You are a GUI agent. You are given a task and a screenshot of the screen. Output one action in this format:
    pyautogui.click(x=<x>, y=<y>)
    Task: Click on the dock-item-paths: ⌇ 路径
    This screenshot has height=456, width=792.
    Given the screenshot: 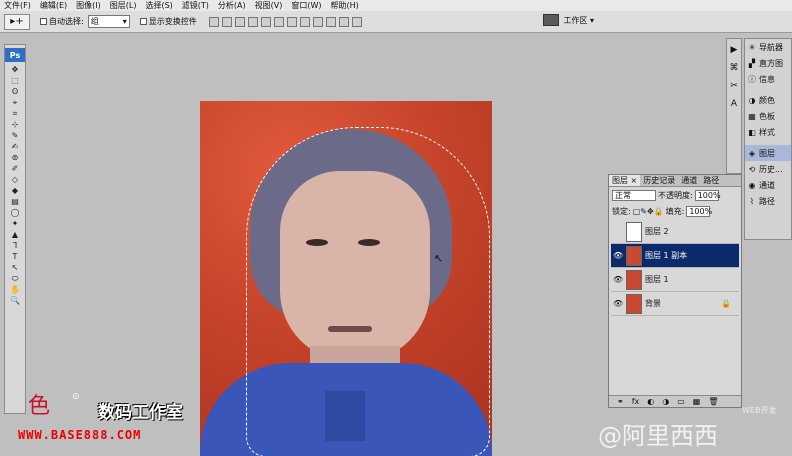 What is the action you would take?
    pyautogui.click(x=768, y=201)
    